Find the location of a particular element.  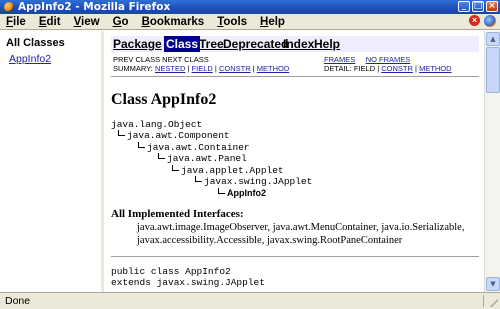

scroll-thumb is located at coordinates (493, 70).